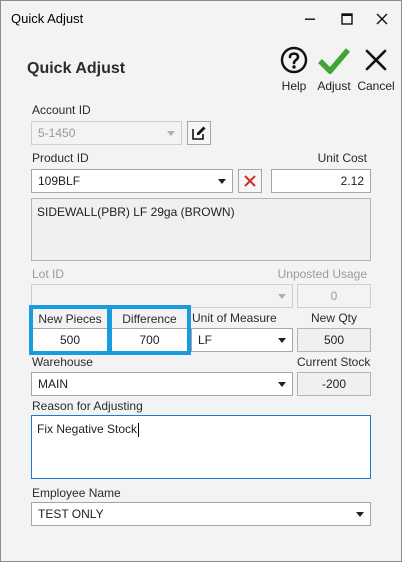 The height and width of the screenshot is (562, 402). I want to click on unit-cost-label: Unit Cost, so click(342, 158).